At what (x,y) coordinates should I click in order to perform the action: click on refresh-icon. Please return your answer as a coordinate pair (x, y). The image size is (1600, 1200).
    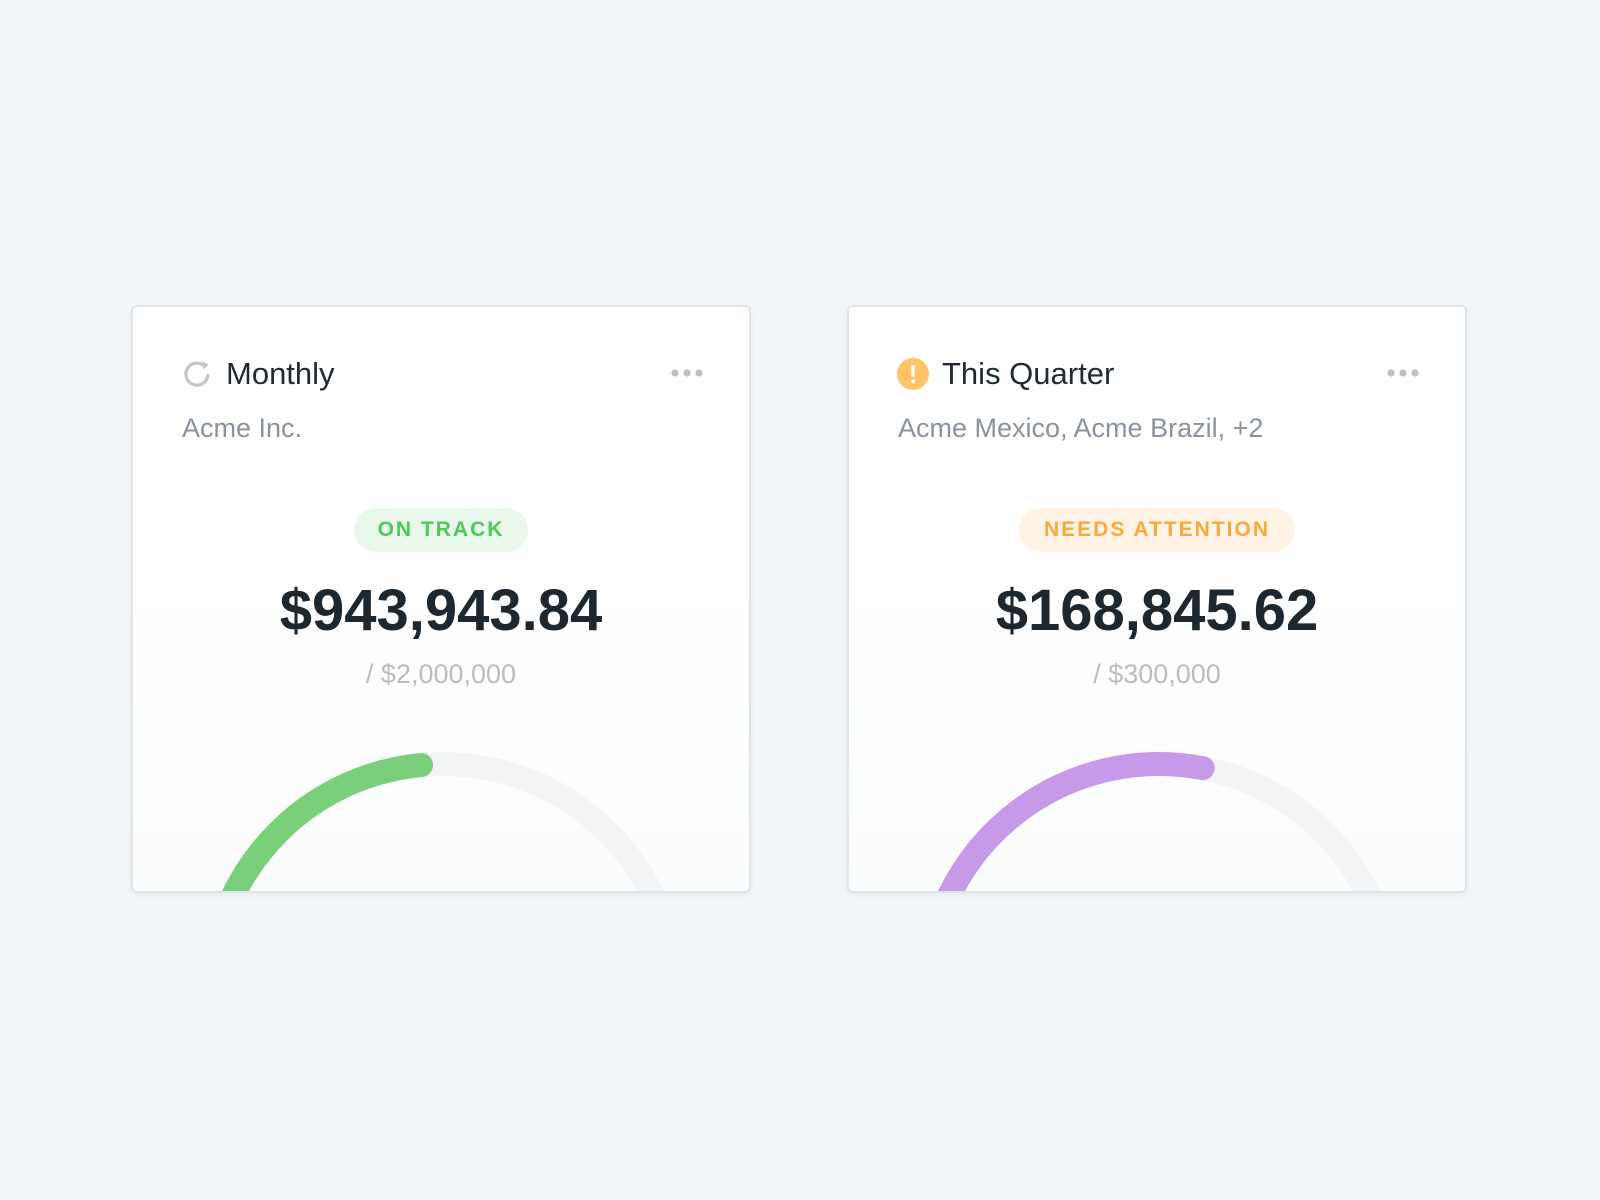
    Looking at the image, I should click on (197, 374).